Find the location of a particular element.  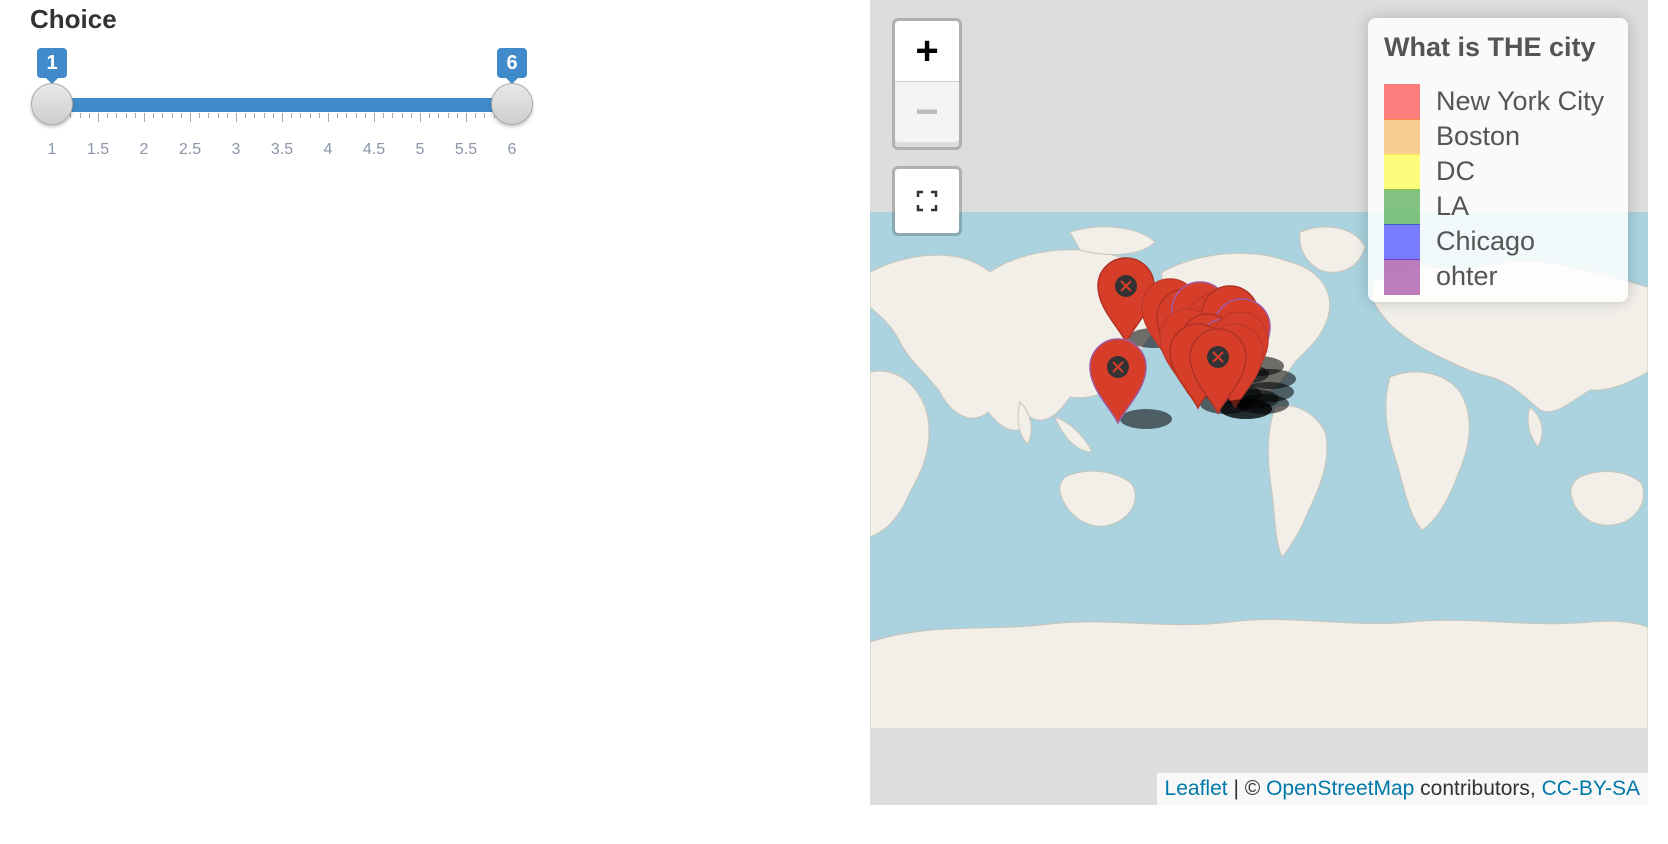

fullscreen-button is located at coordinates (927, 201).